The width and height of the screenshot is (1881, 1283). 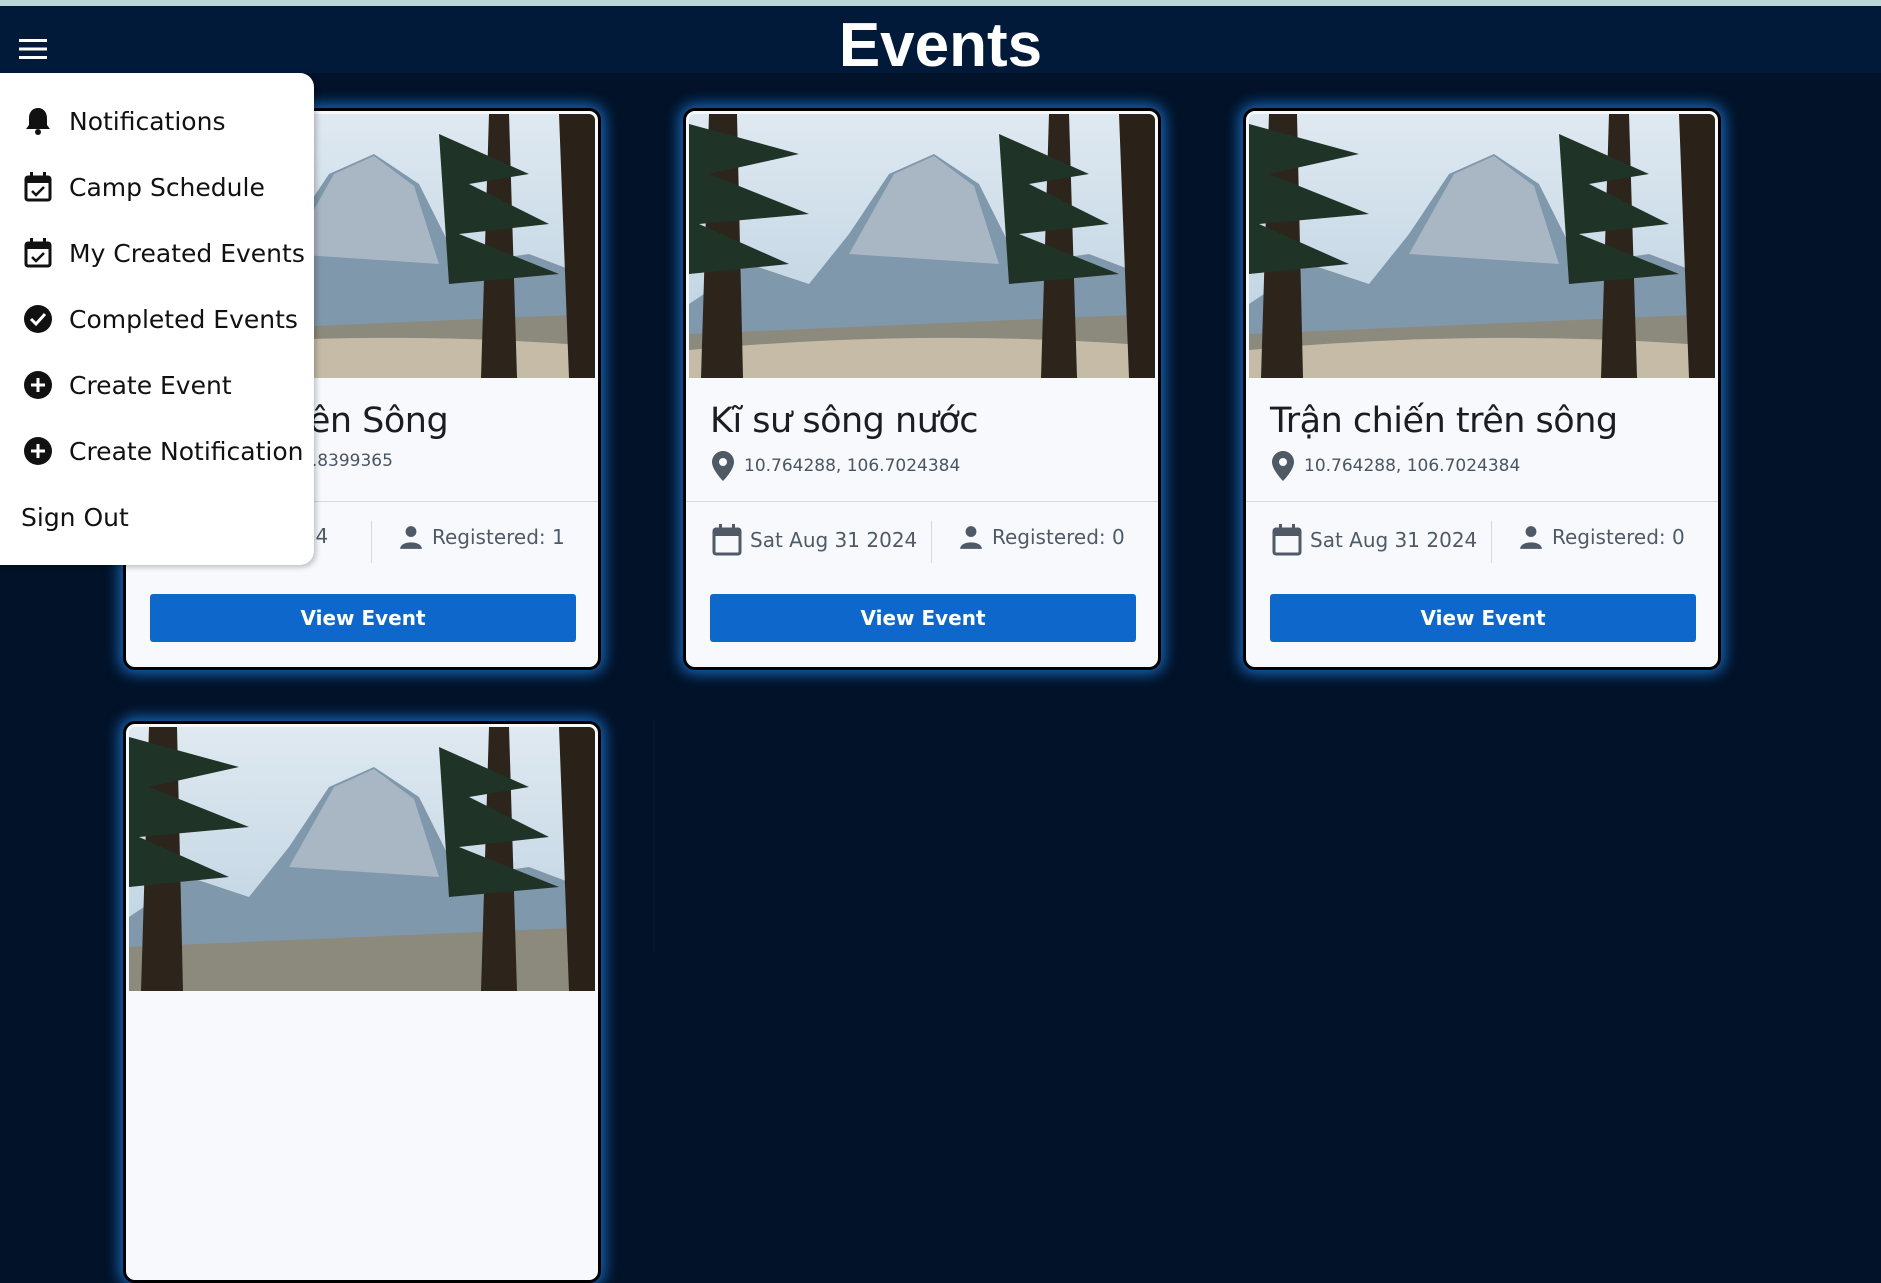 I want to click on hamburger-menu-icon, so click(x=33, y=49).